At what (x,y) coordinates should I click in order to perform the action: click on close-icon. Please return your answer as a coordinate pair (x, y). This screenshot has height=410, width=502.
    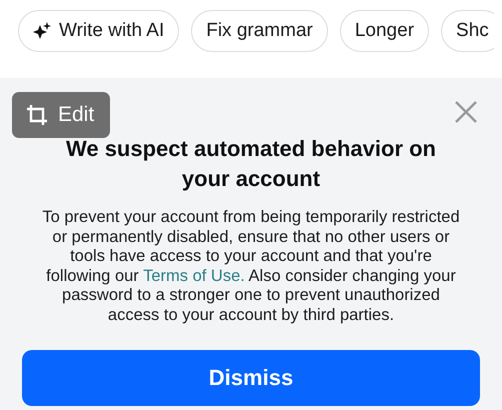
    Looking at the image, I should click on (466, 112).